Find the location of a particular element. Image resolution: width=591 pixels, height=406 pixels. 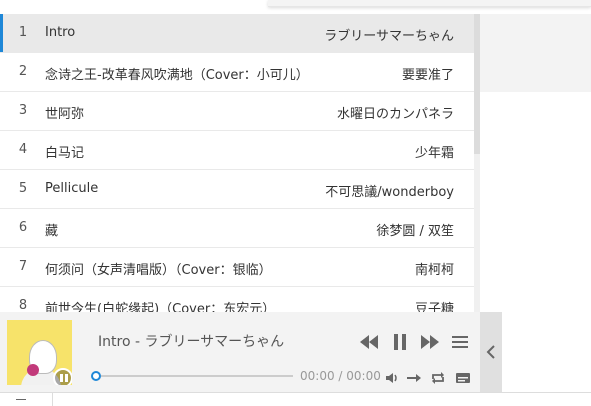

track-title: 藏 is located at coordinates (52, 231).